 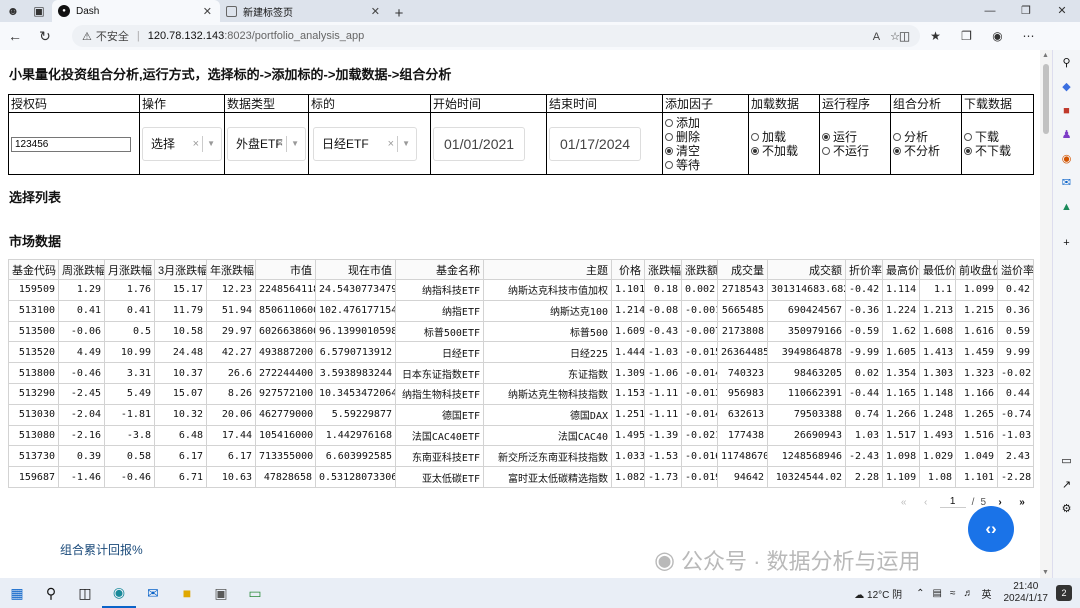 I want to click on load-option-no-load: 不加载, so click(x=784, y=151).